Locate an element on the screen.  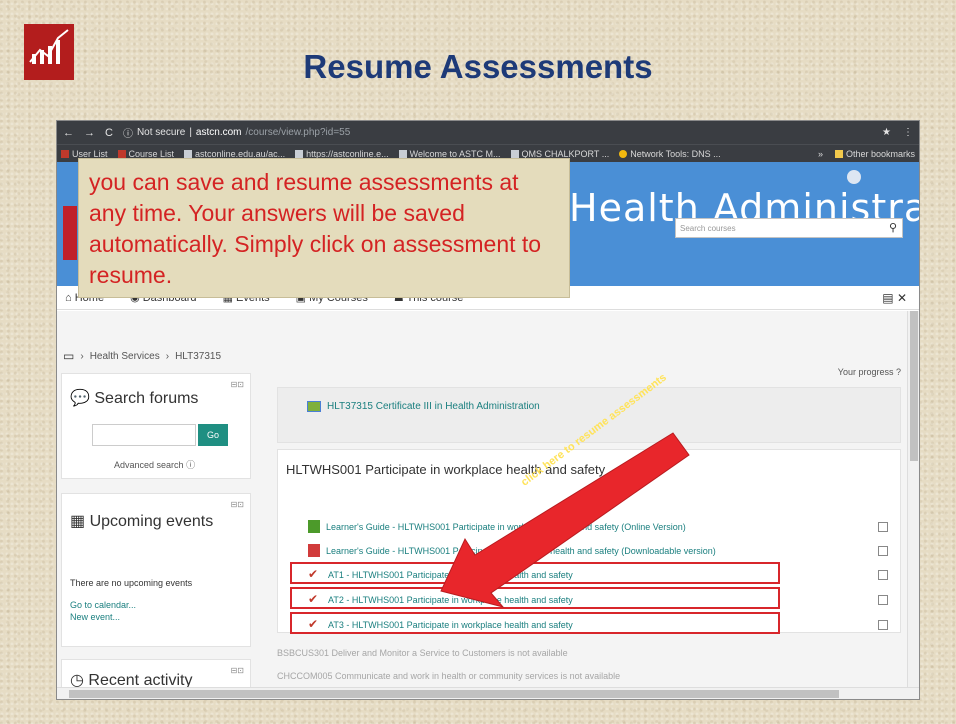
star-icon: ★ is located at coordinates (886, 132).